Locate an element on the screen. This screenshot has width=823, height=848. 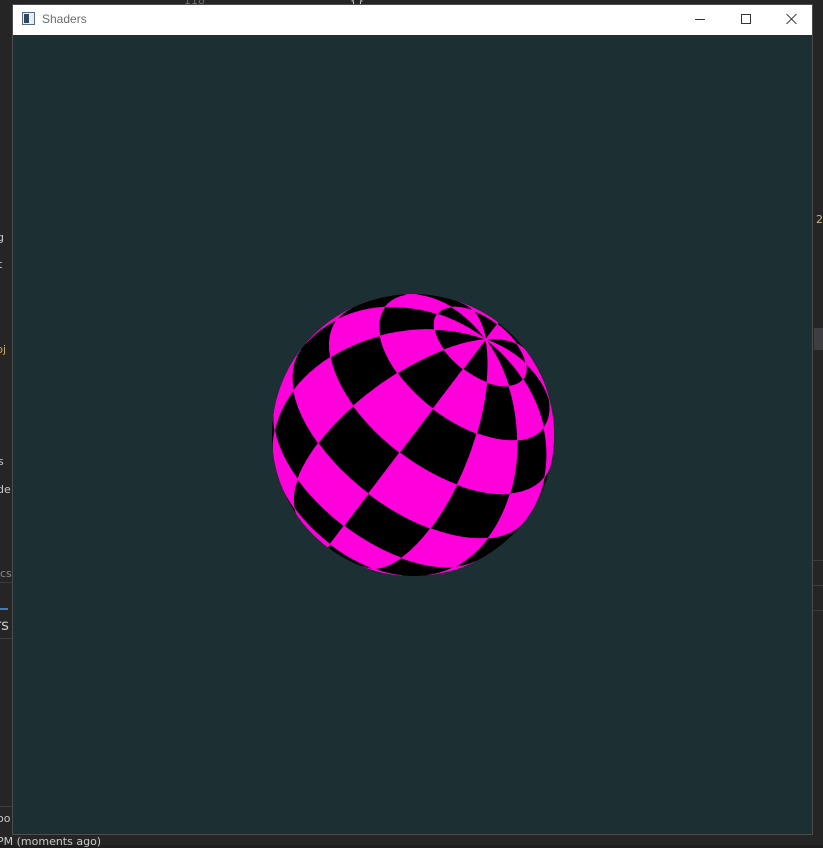
bg-text-status: PM (moments ago) is located at coordinates (50, 841).